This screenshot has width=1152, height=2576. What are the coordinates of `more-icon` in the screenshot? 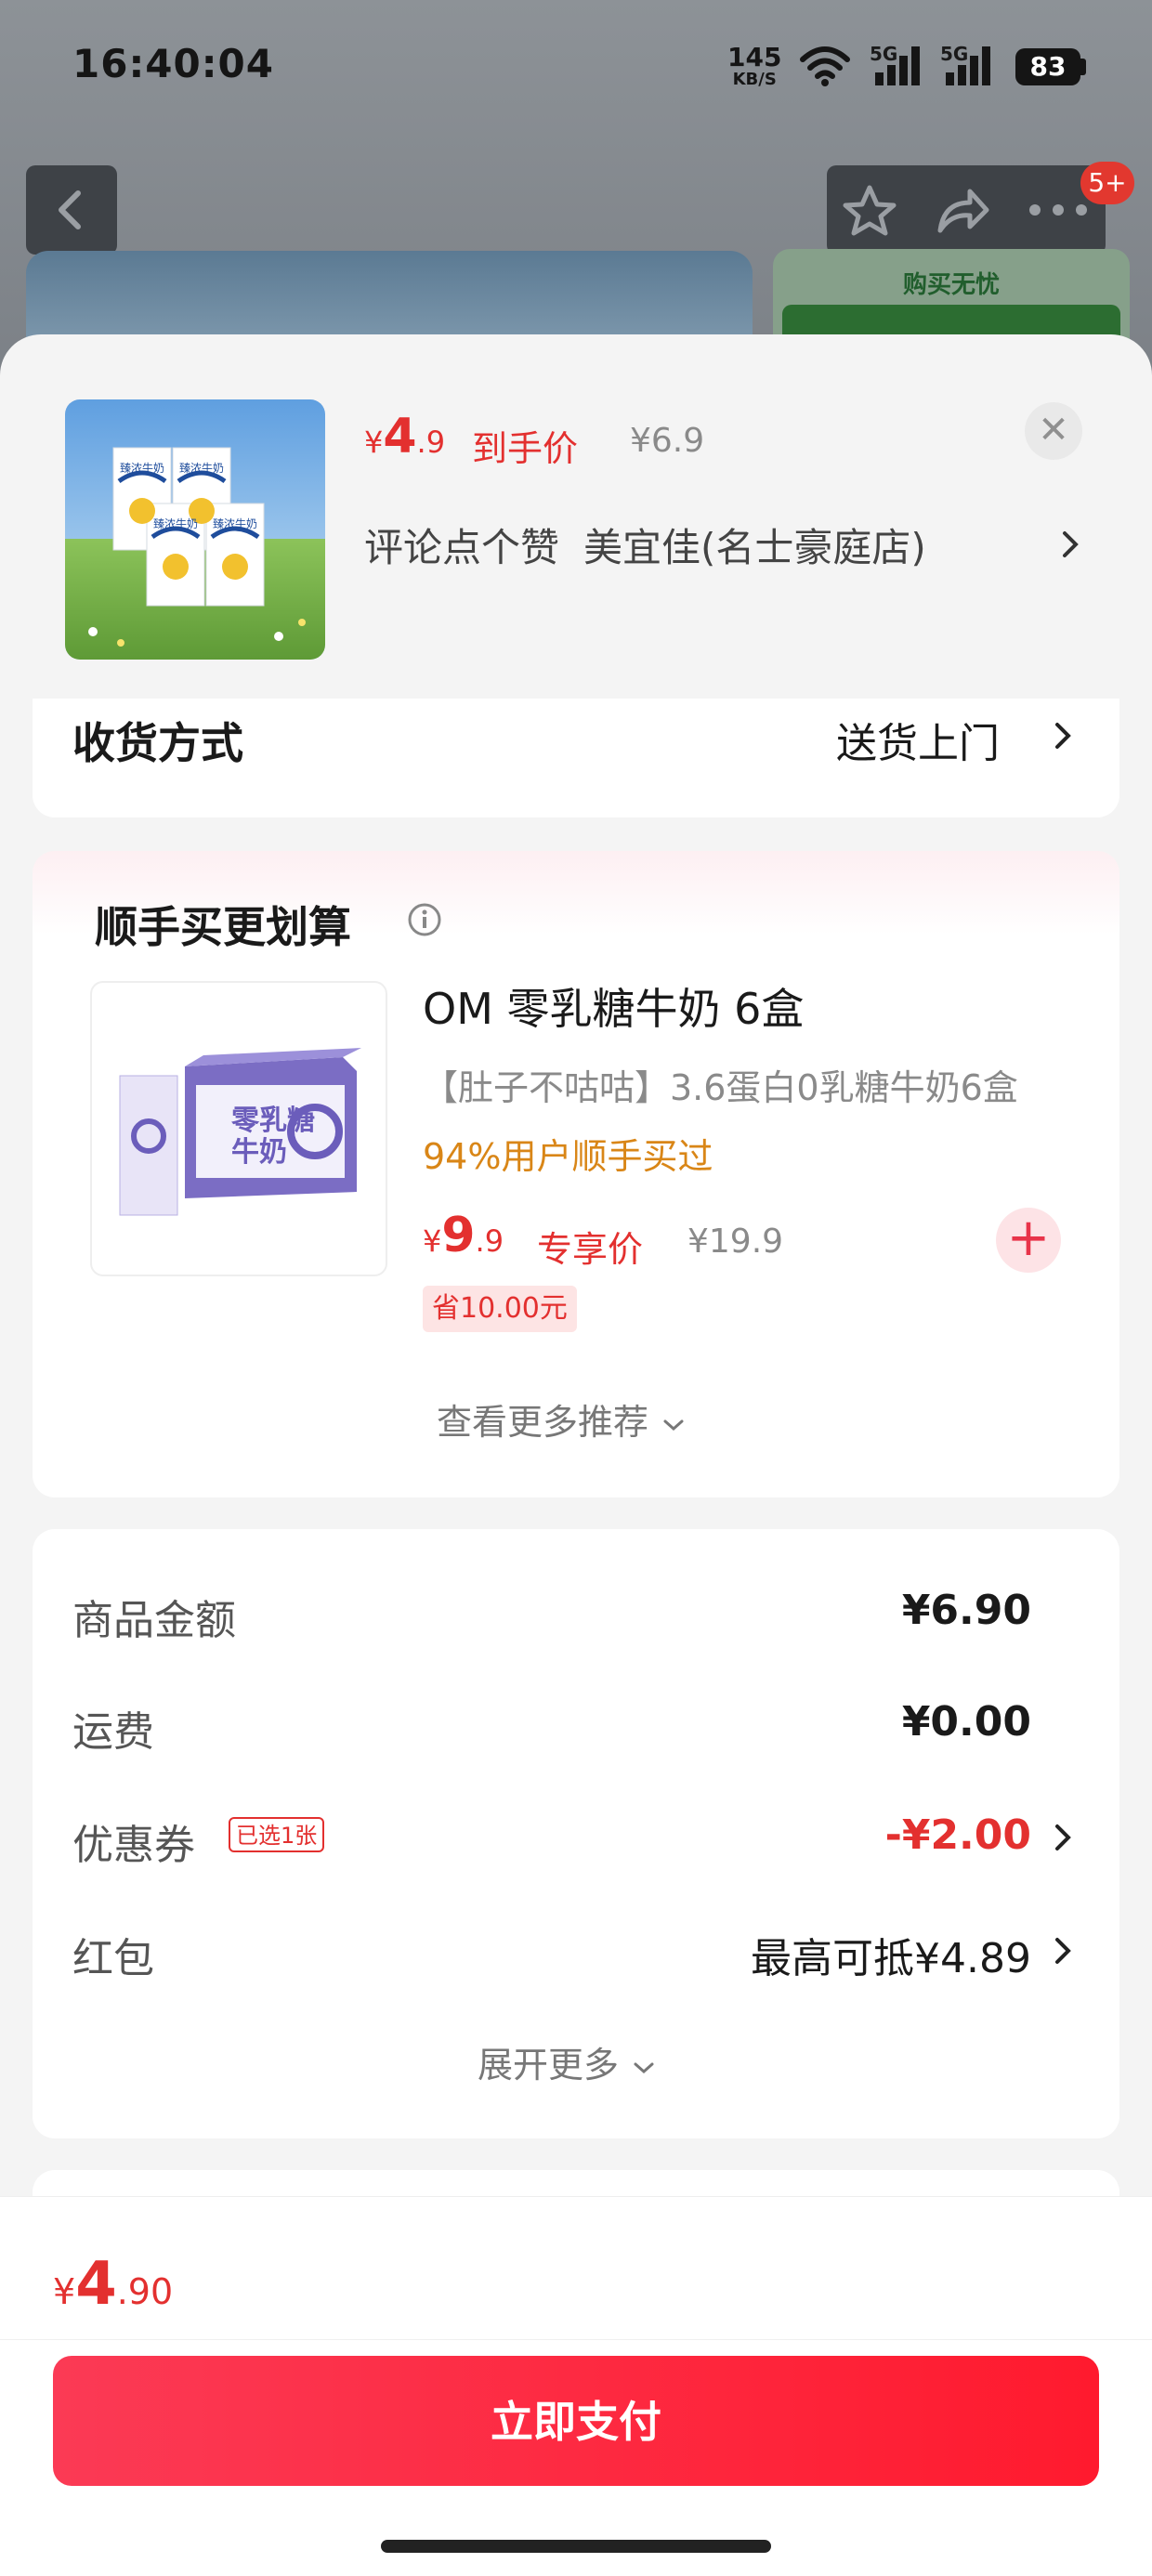 It's located at (1058, 210).